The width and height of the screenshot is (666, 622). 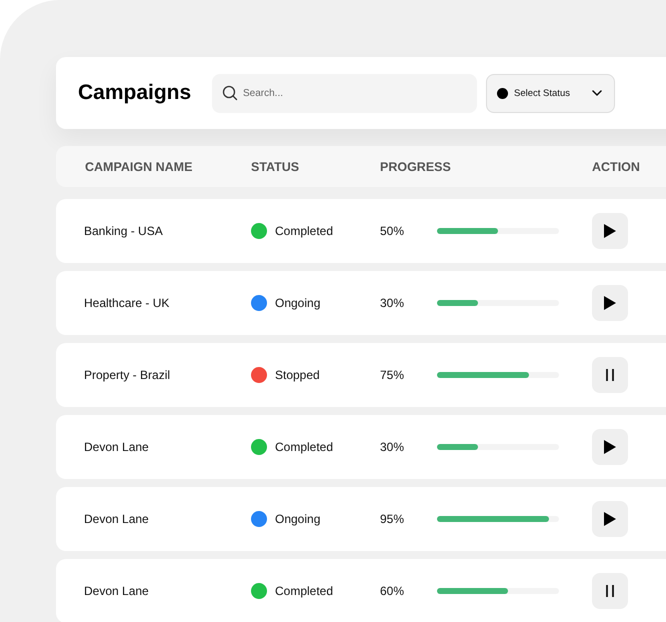 What do you see at coordinates (139, 167) in the screenshot?
I see `column-header: CAMPAIGN NAME` at bounding box center [139, 167].